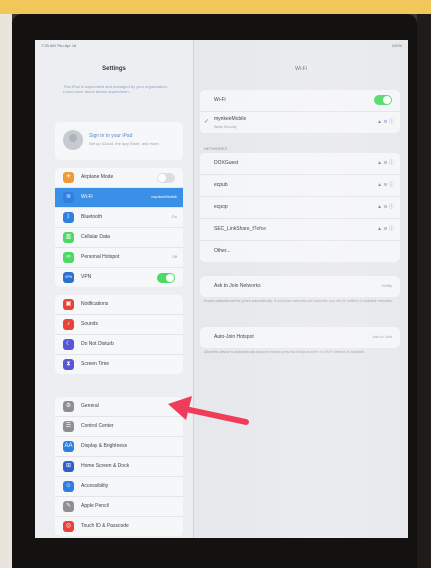 Image resolution: width=431 pixels, height=568 pixels. Describe the element at coordinates (68, 277) in the screenshot. I see `vpn-icon: VPN` at that location.